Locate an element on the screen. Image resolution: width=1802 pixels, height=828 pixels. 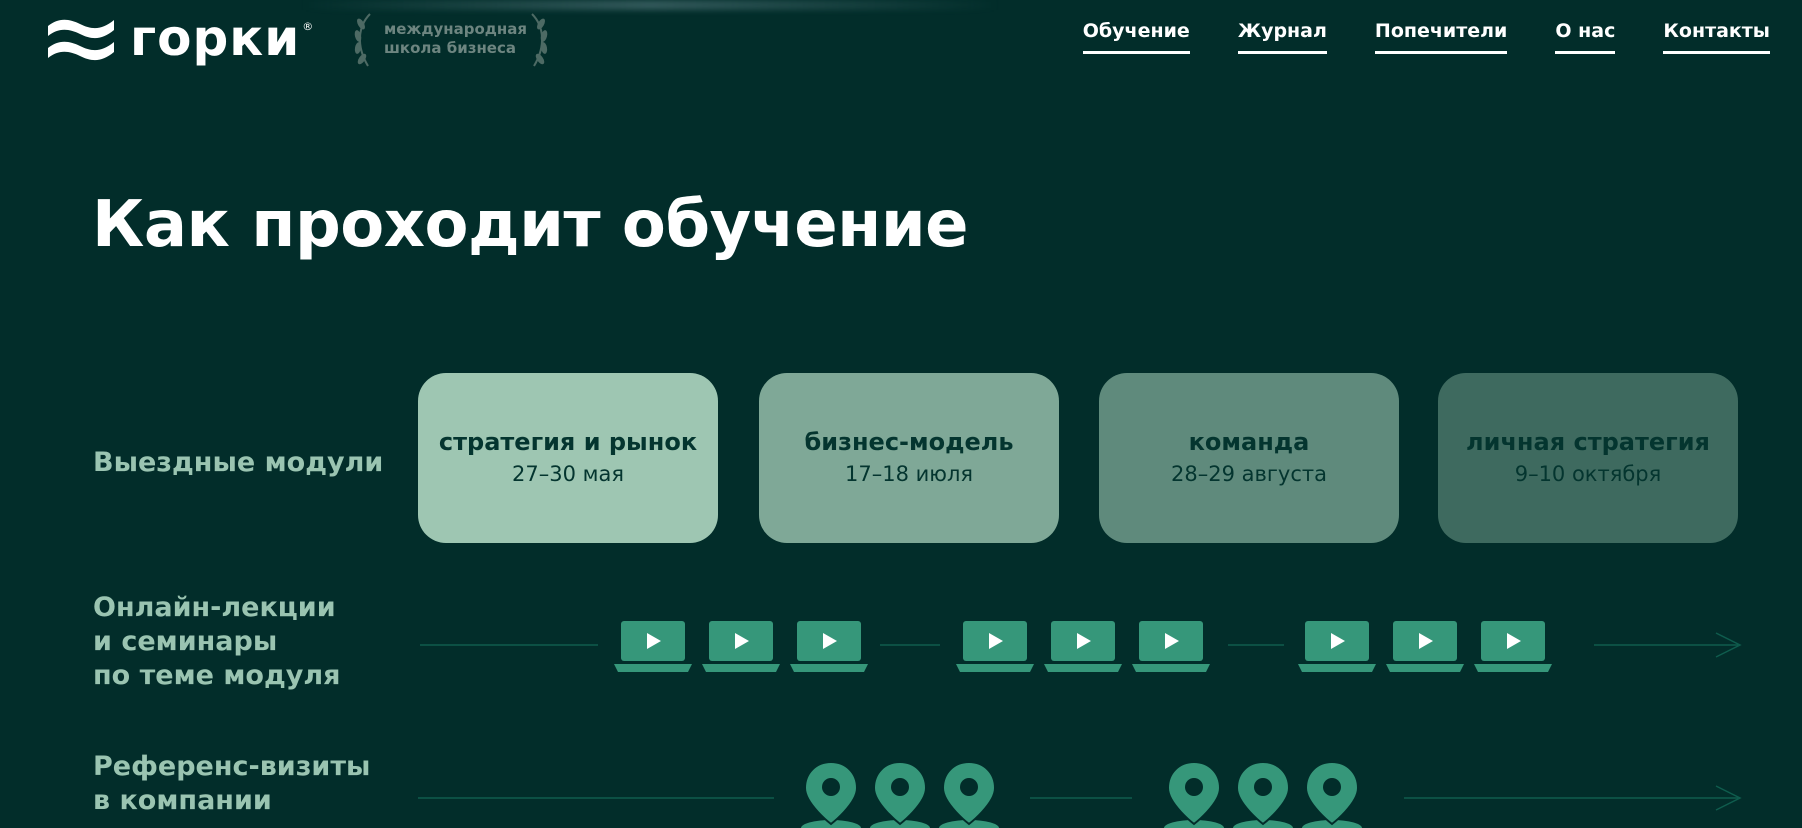
school-text: международная школа бизнеса is located at coordinates (456, 39).